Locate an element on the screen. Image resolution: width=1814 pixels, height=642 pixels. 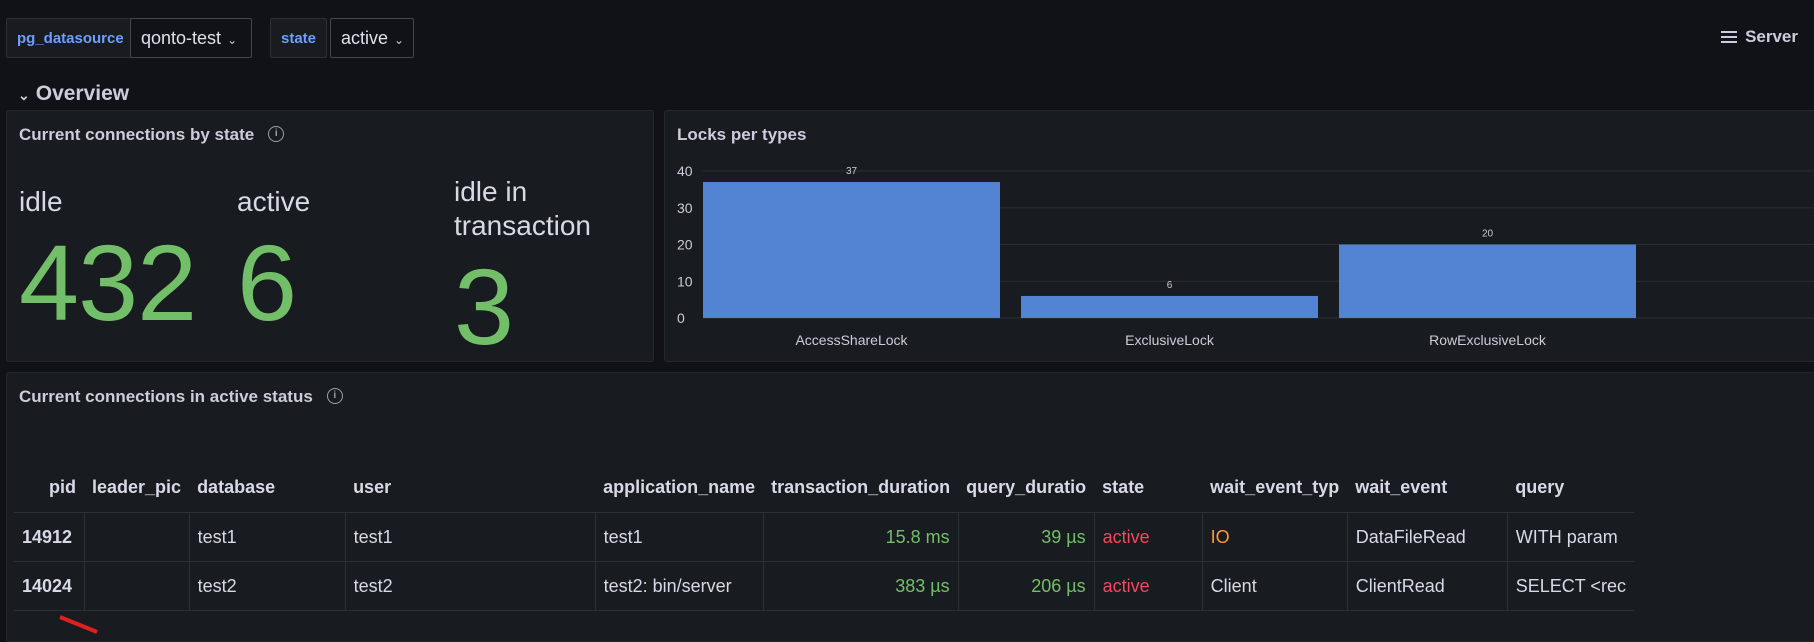
y-tick-label: 20 is located at coordinates (685, 245).